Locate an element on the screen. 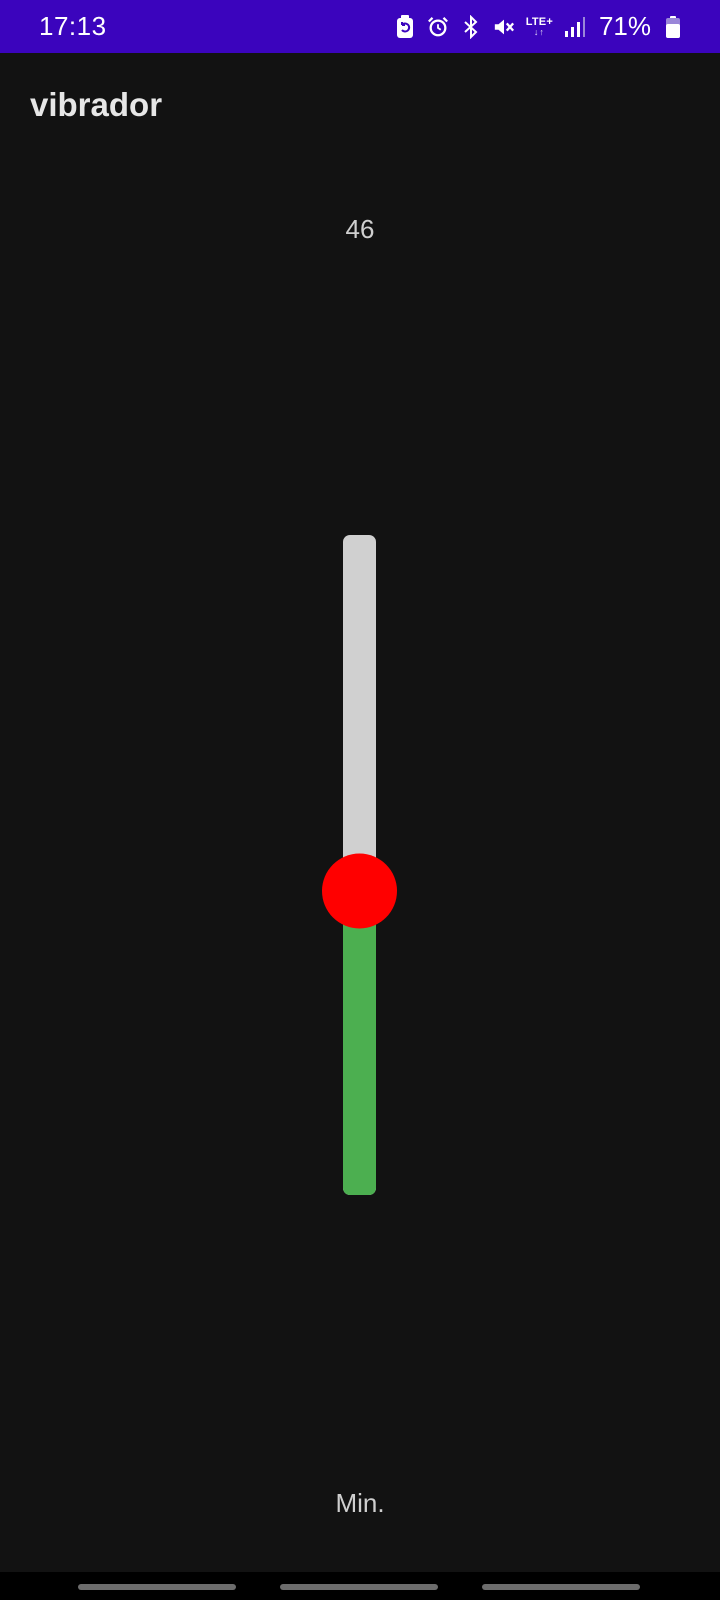 This screenshot has width=720, height=1600. nav-pill-recents is located at coordinates (157, 1587).